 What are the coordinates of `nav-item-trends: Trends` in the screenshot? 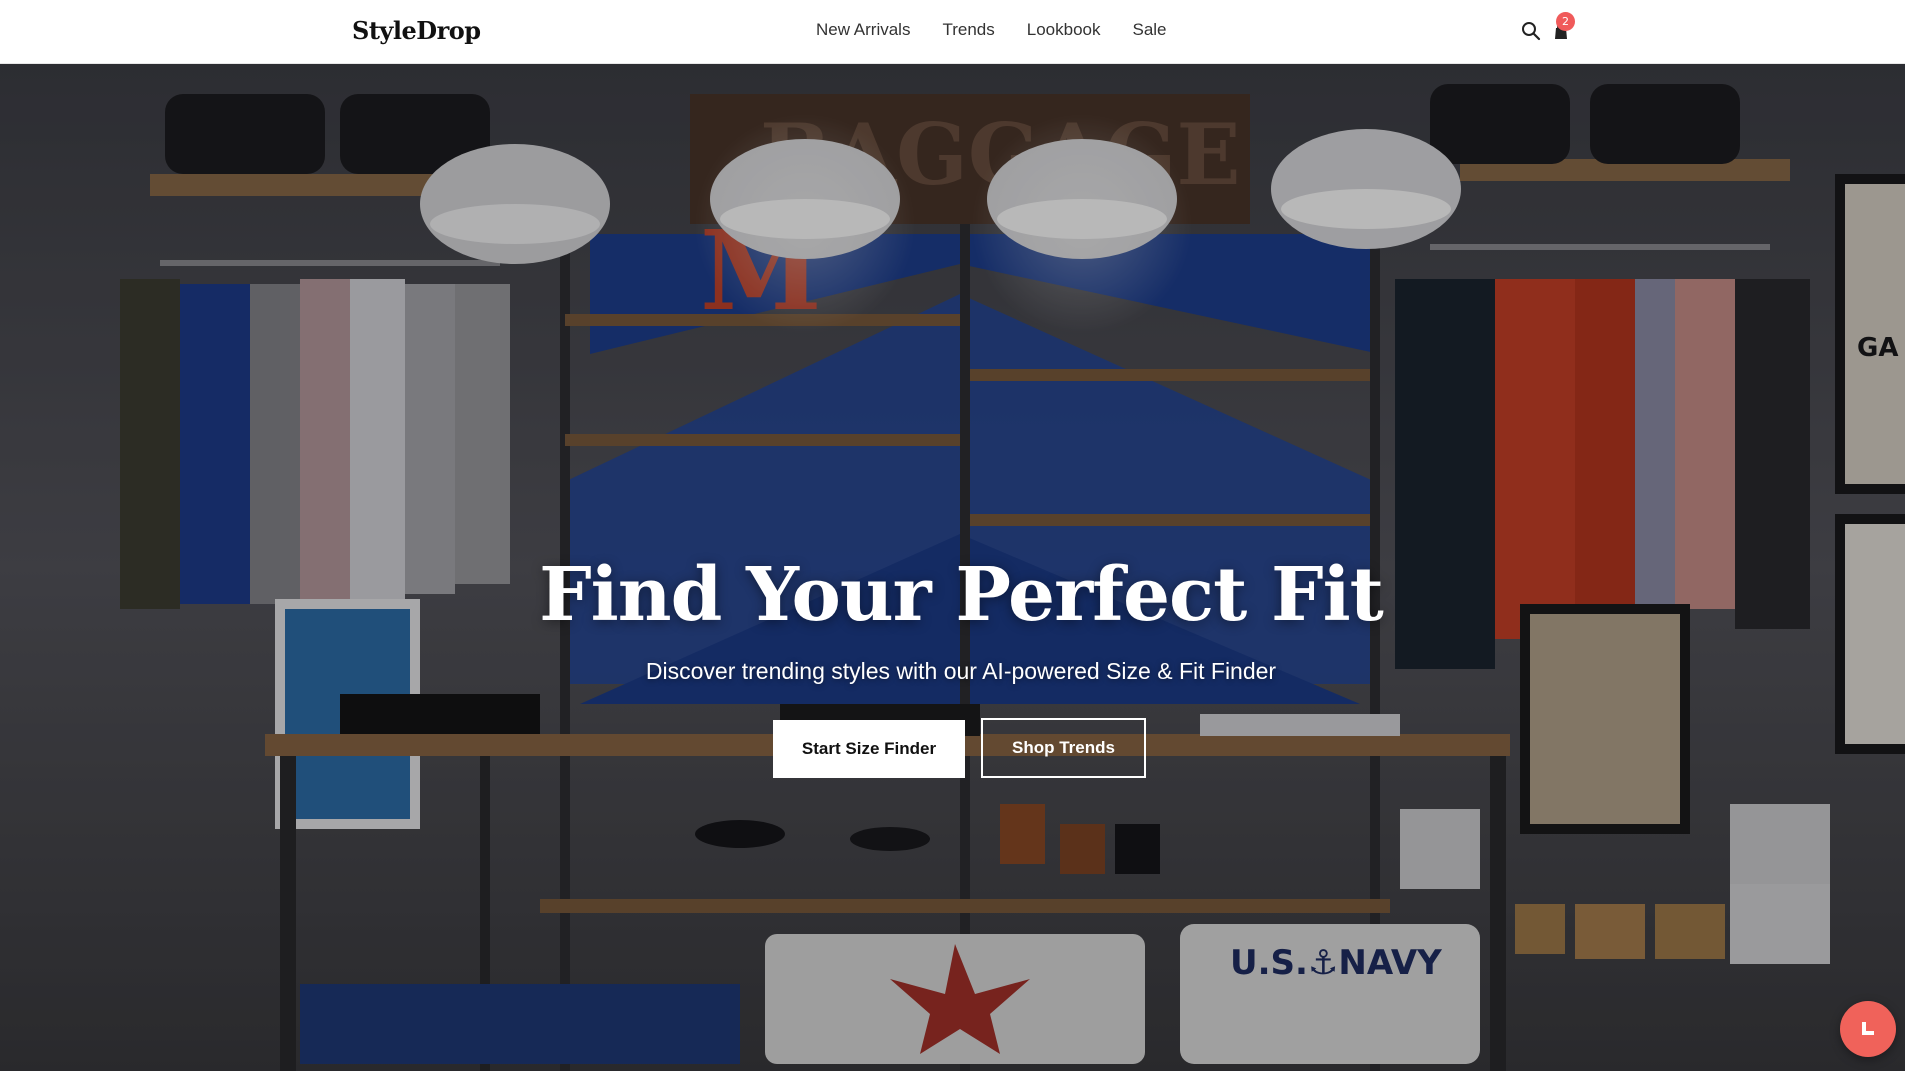 It's located at (968, 30).